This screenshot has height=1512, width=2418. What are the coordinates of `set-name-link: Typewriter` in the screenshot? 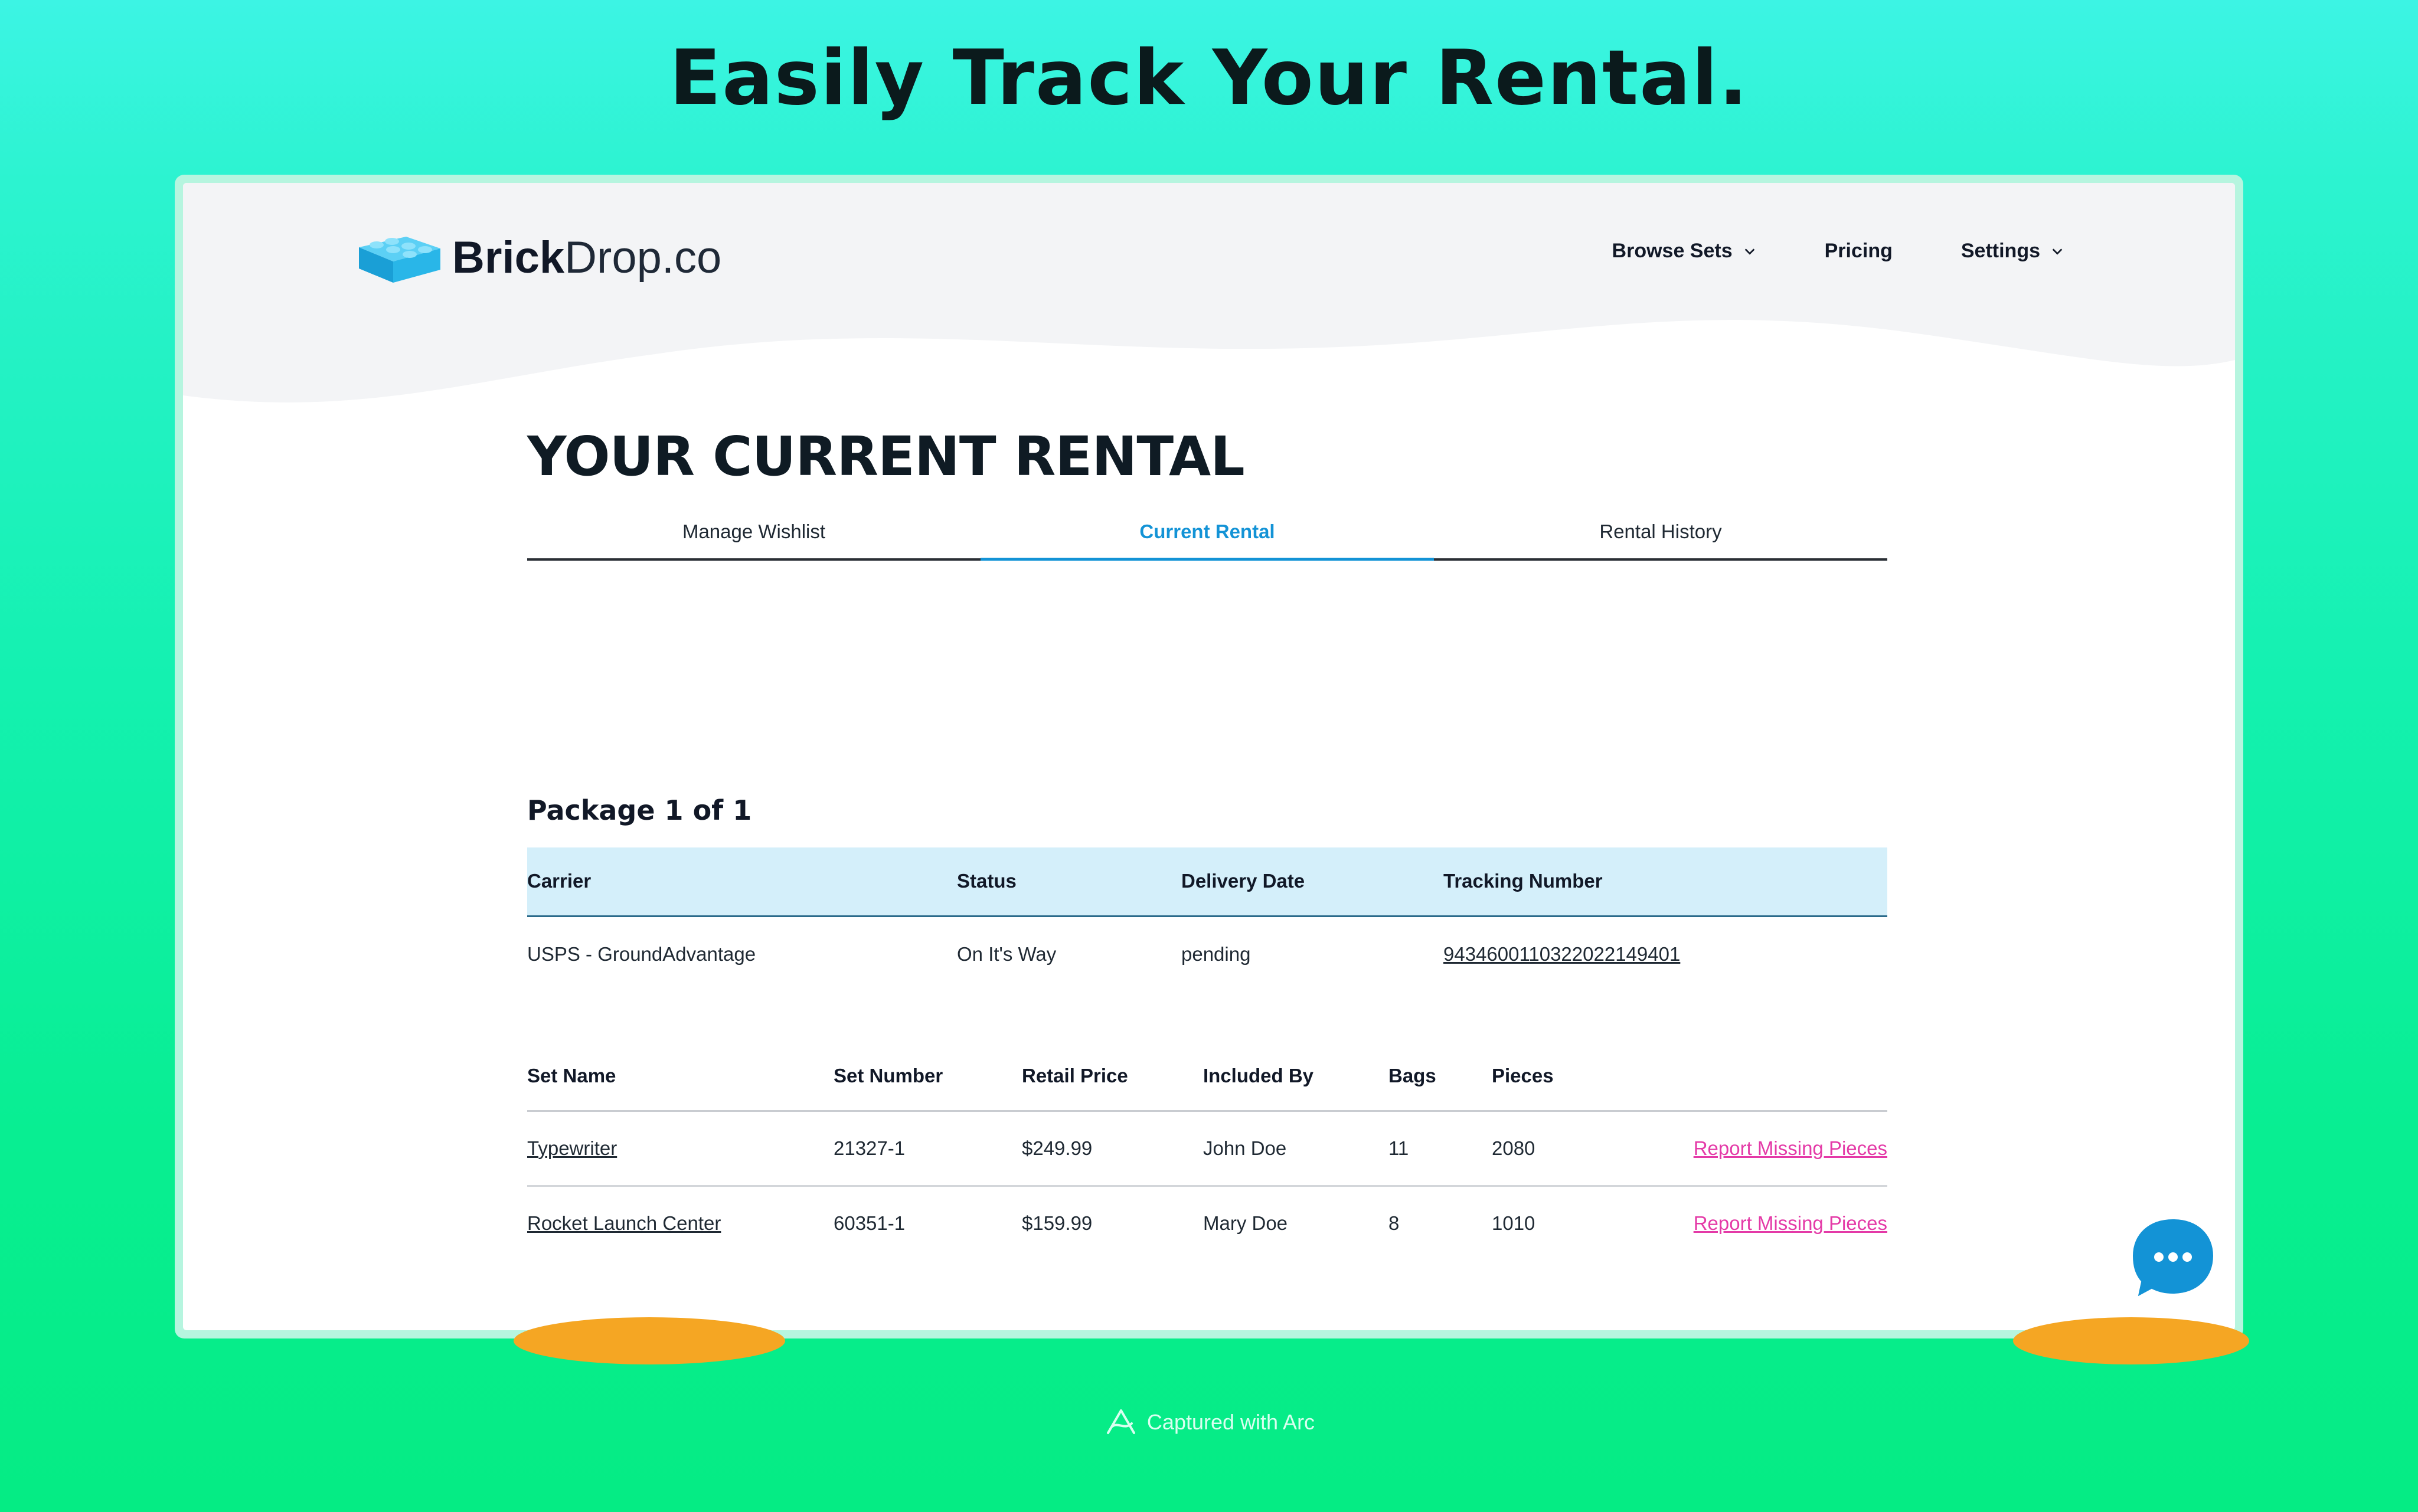 It's located at (572, 1148).